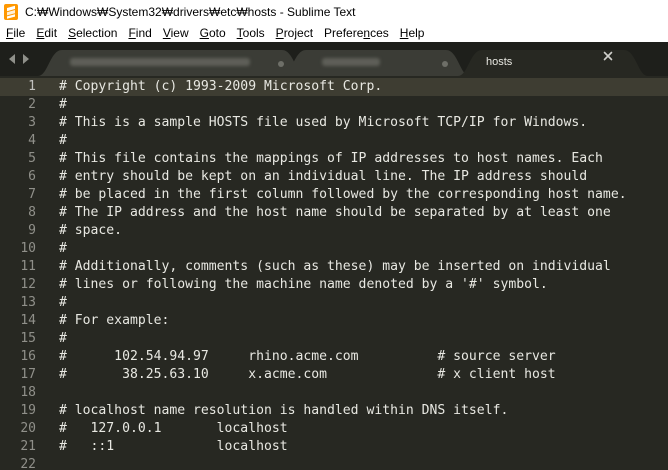  What do you see at coordinates (32, 140) in the screenshot?
I see `line-number: 4` at bounding box center [32, 140].